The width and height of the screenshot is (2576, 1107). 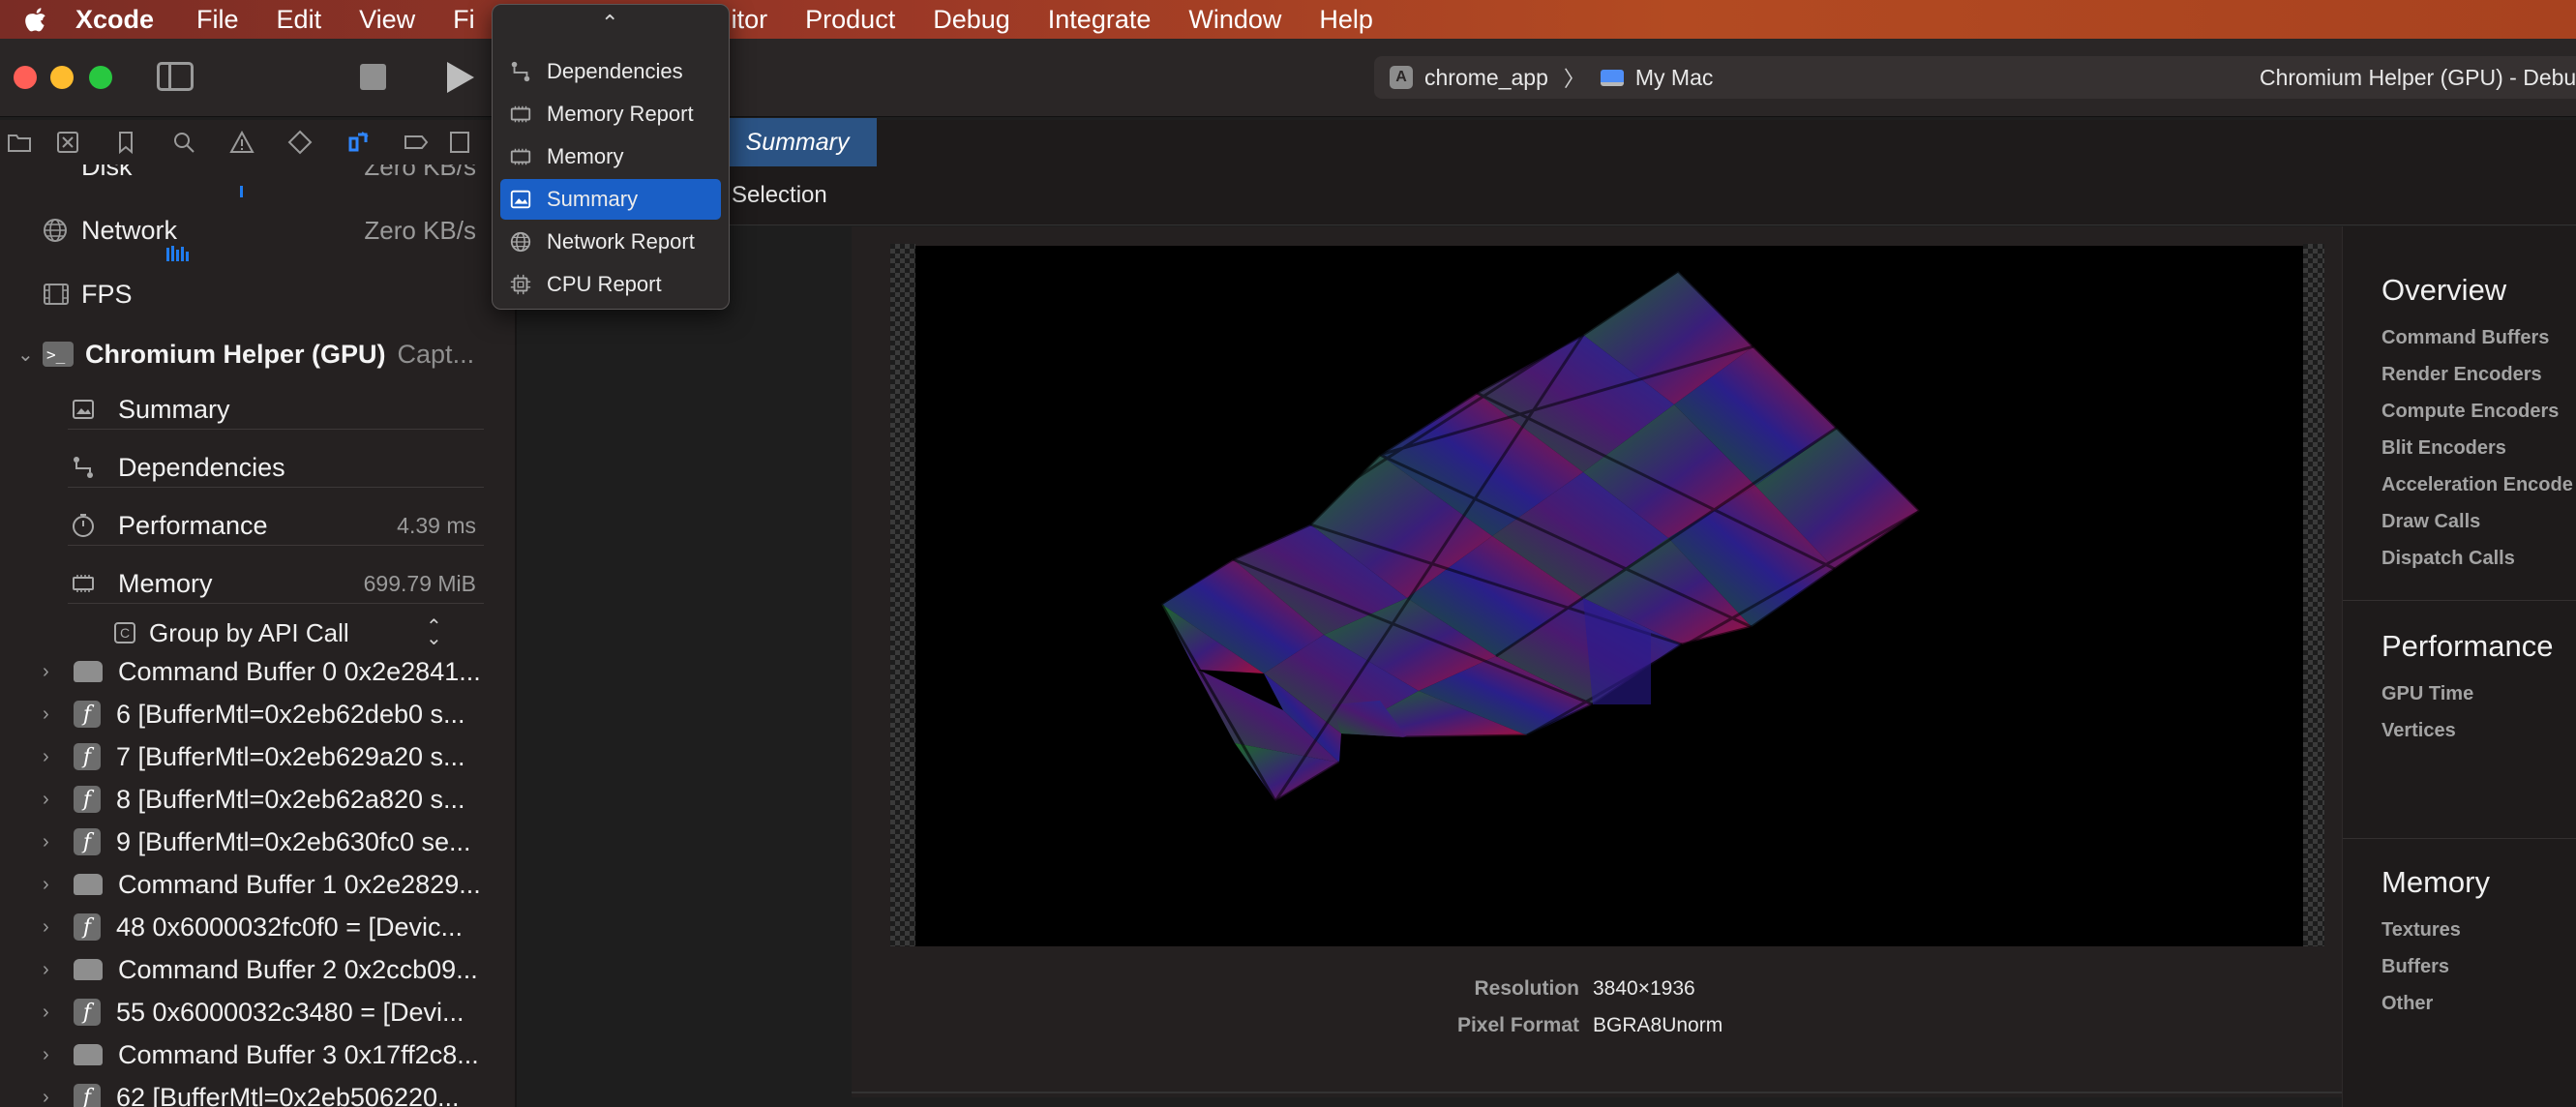 I want to click on function-icon: f, so click(x=87, y=927).